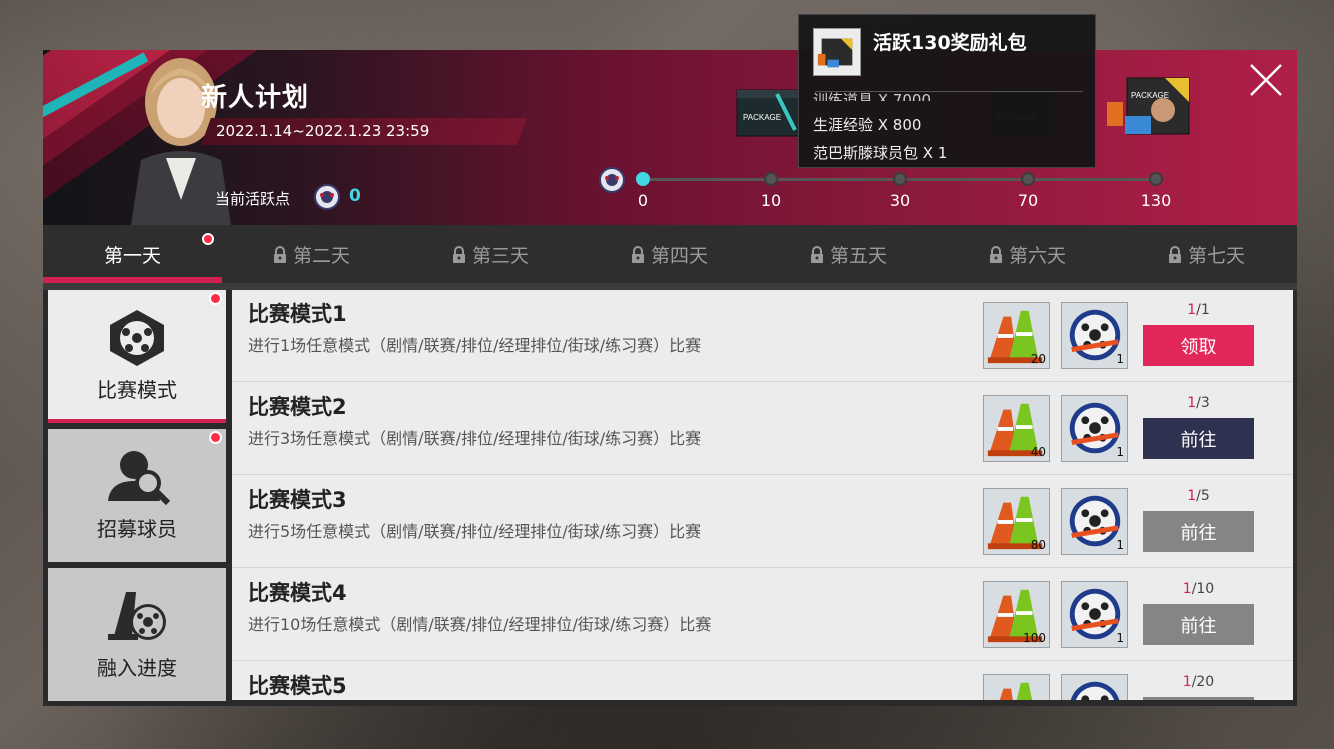 Image resolution: width=1334 pixels, height=749 pixels. What do you see at coordinates (137, 529) in the screenshot?
I see `sidebar-item-label: 招募球员` at bounding box center [137, 529].